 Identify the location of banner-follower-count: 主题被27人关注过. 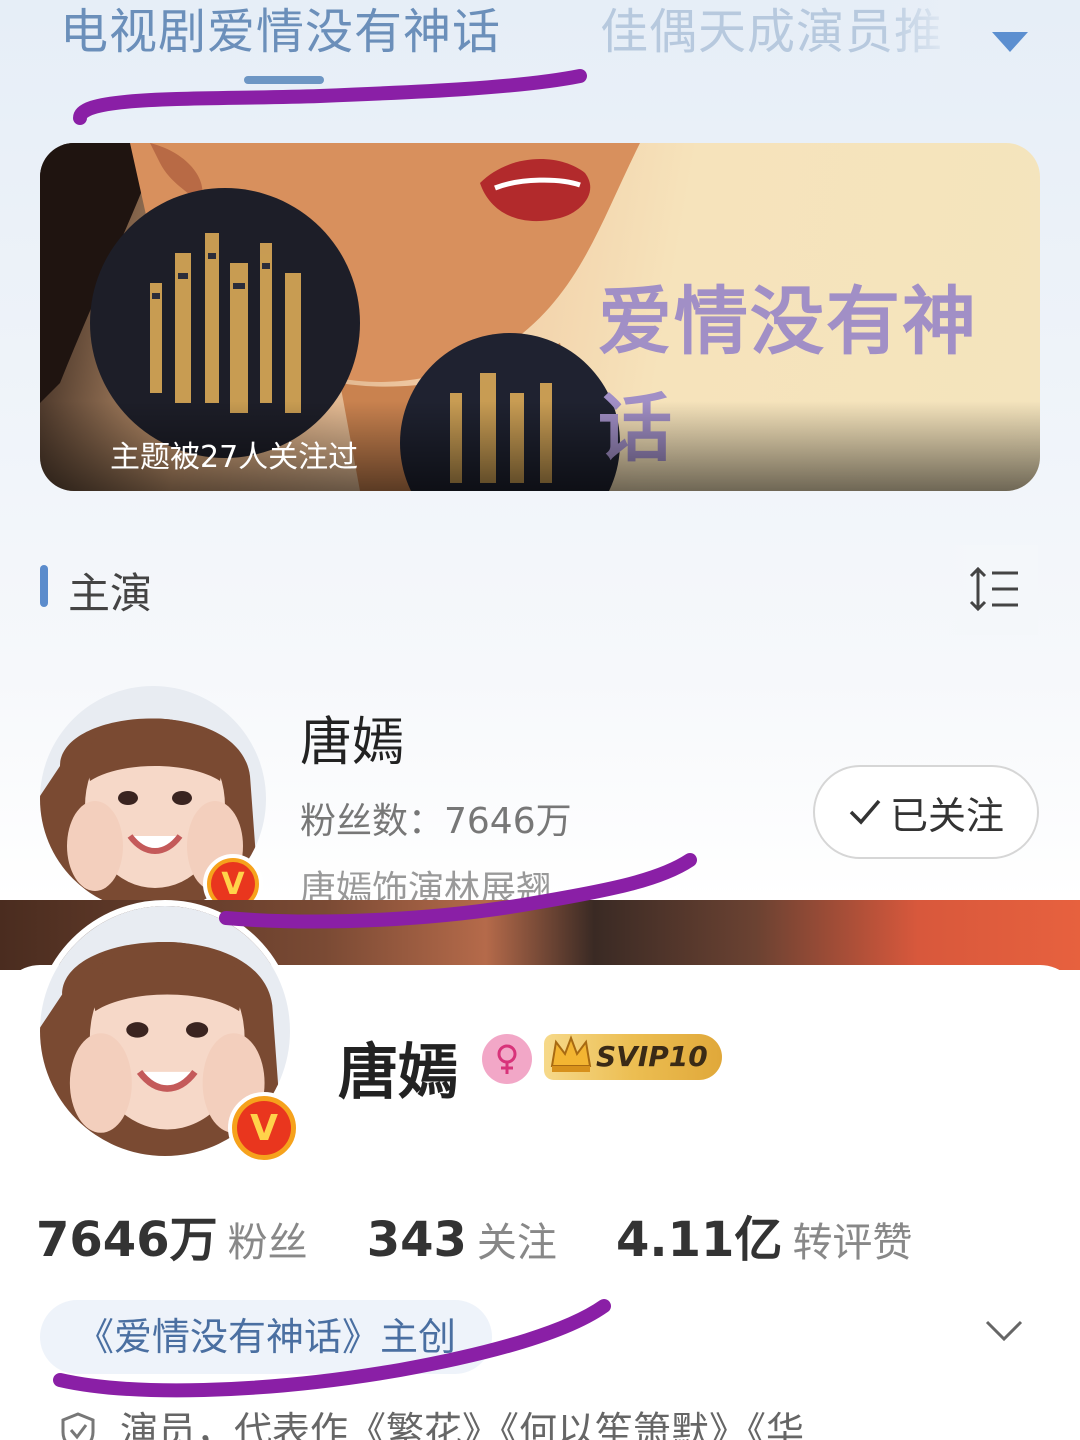
(234, 457).